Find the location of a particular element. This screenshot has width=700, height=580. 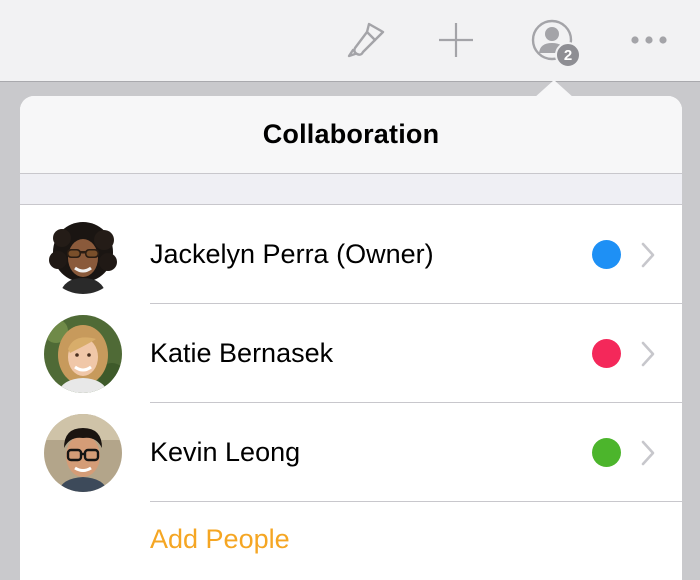

collaborator-name: Kevin Leong is located at coordinates (225, 452).